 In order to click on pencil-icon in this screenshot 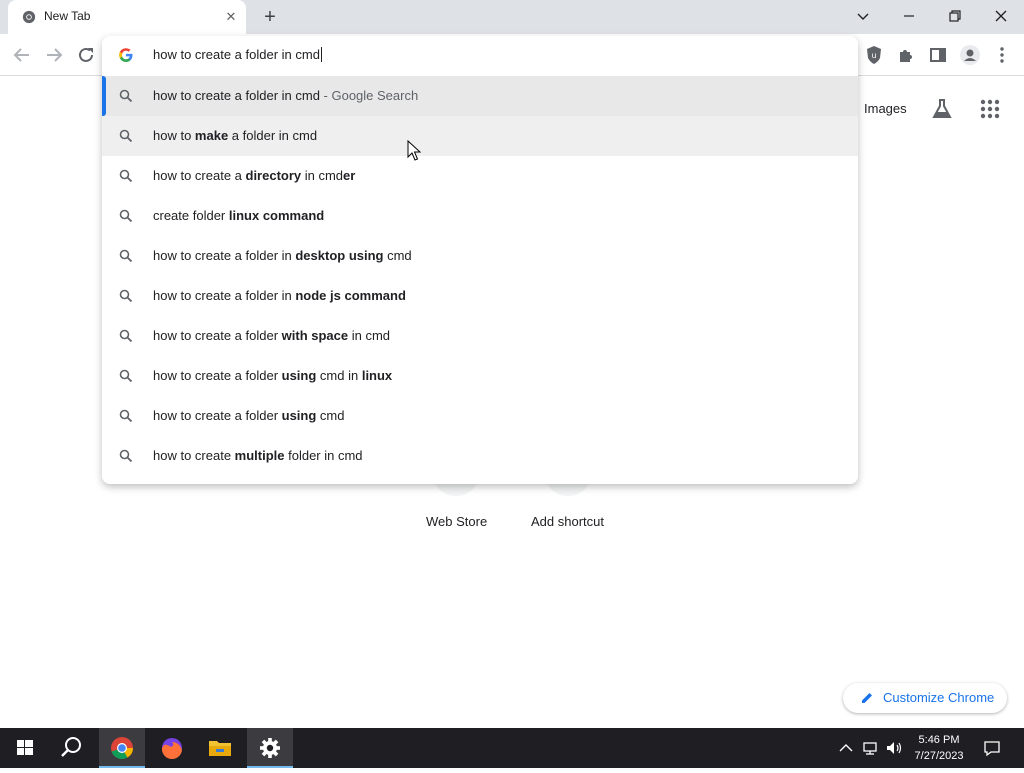, I will do `click(867, 698)`.